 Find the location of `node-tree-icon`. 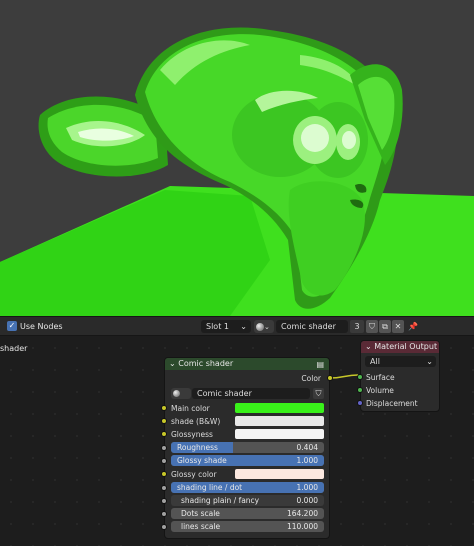

node-tree-icon is located at coordinates (176, 393).